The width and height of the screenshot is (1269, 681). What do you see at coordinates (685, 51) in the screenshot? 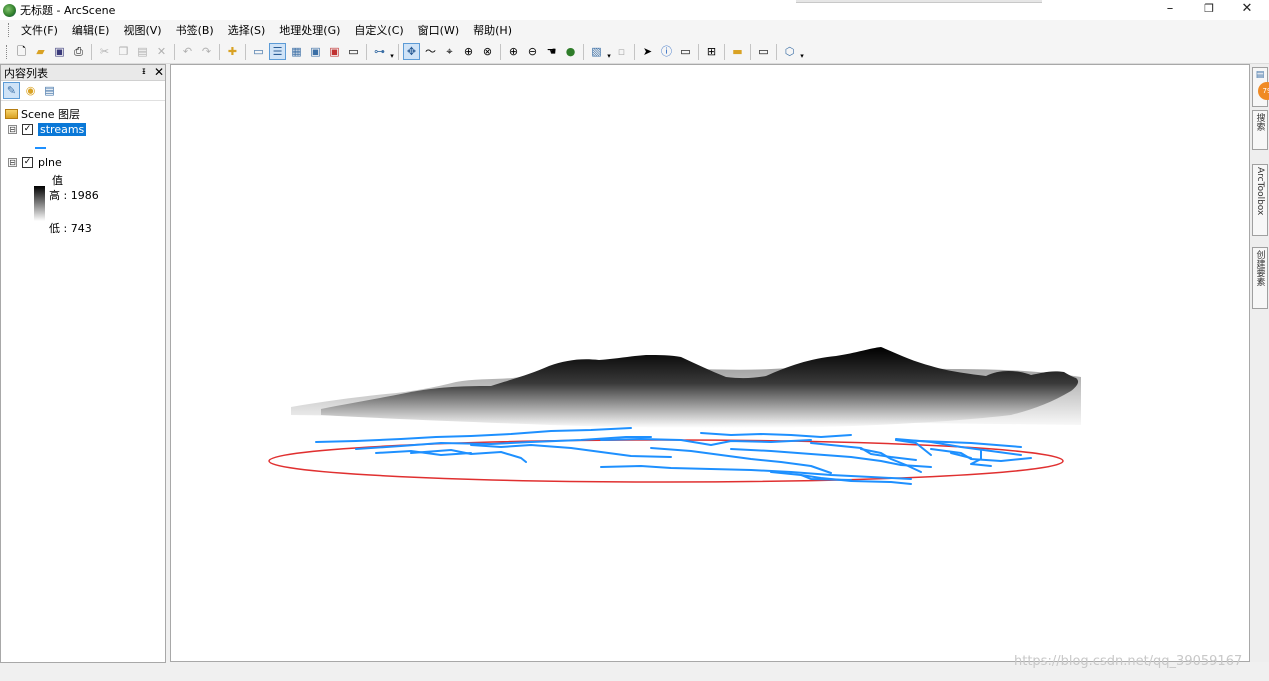
I see `html-popup-icon: ▭` at bounding box center [685, 51].